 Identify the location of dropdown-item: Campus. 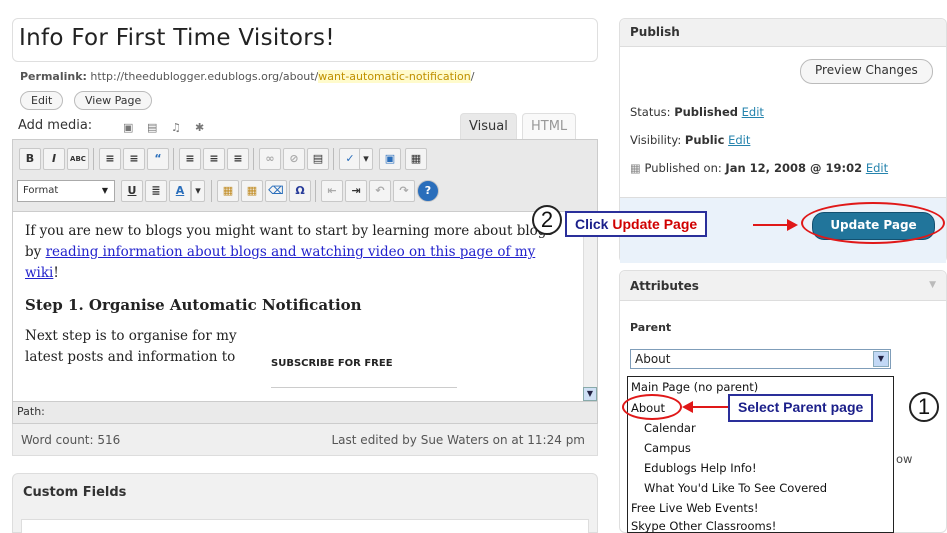
(667, 448).